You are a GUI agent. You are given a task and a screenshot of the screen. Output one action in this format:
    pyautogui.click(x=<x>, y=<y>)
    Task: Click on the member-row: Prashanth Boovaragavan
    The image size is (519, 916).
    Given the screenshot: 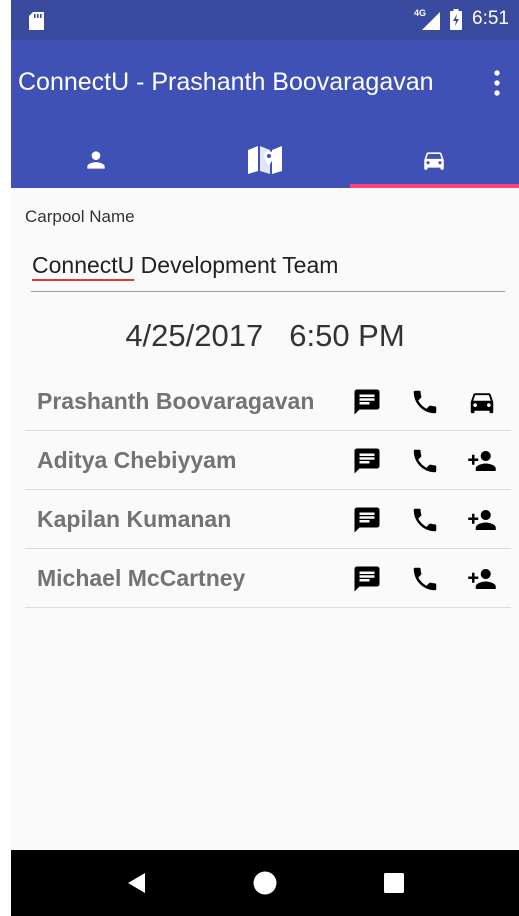 What is the action you would take?
    pyautogui.click(x=268, y=401)
    